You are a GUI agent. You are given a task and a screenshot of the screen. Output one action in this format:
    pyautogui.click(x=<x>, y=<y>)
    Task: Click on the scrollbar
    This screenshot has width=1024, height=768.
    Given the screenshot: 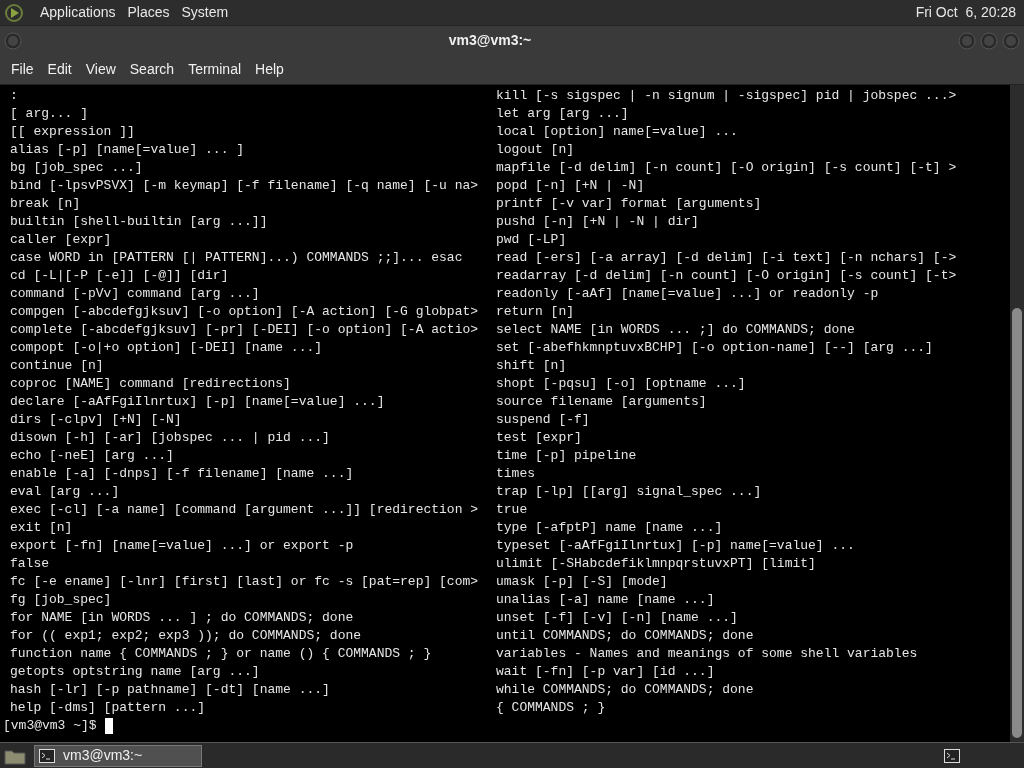 What is the action you would take?
    pyautogui.click(x=1017, y=413)
    